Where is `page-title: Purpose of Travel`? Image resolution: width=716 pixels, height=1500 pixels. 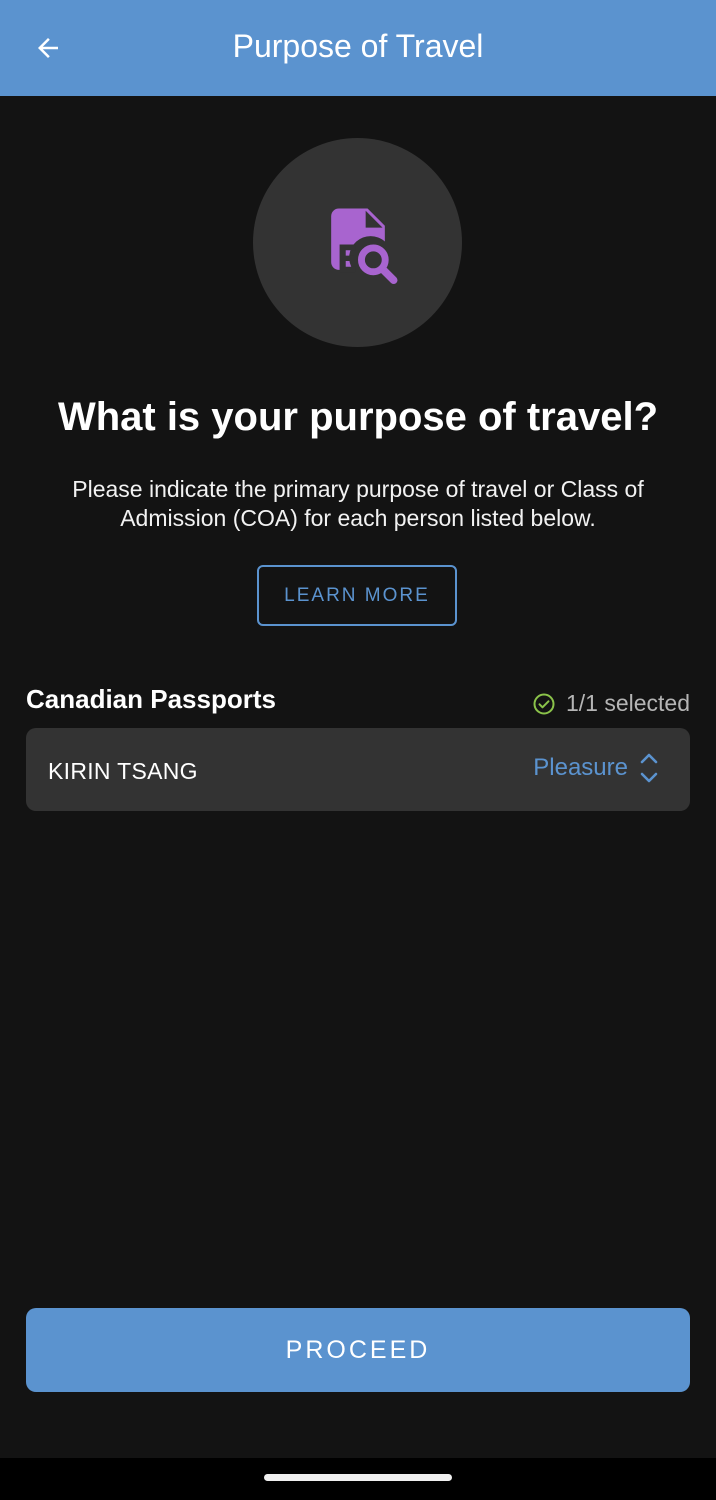 page-title: Purpose of Travel is located at coordinates (358, 46).